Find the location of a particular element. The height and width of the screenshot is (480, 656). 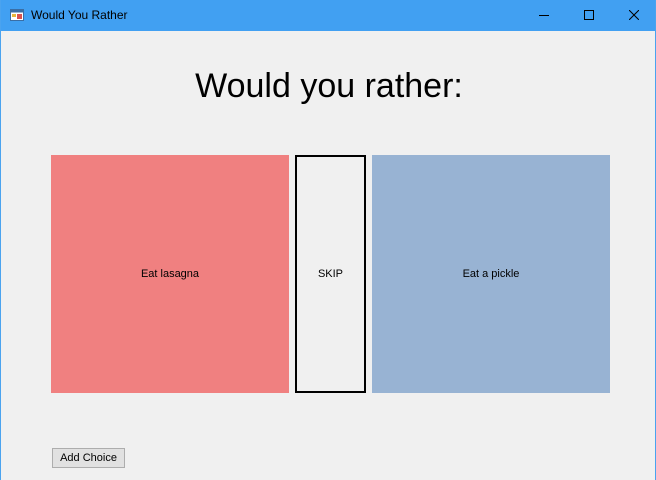

close-button is located at coordinates (633, 15).